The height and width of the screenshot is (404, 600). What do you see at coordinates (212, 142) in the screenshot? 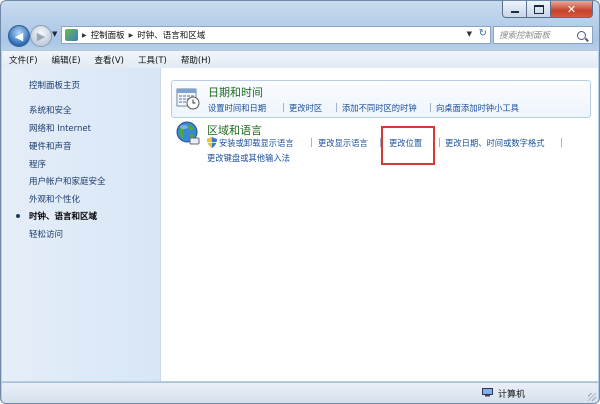
I see `uac-shield-icon` at bounding box center [212, 142].